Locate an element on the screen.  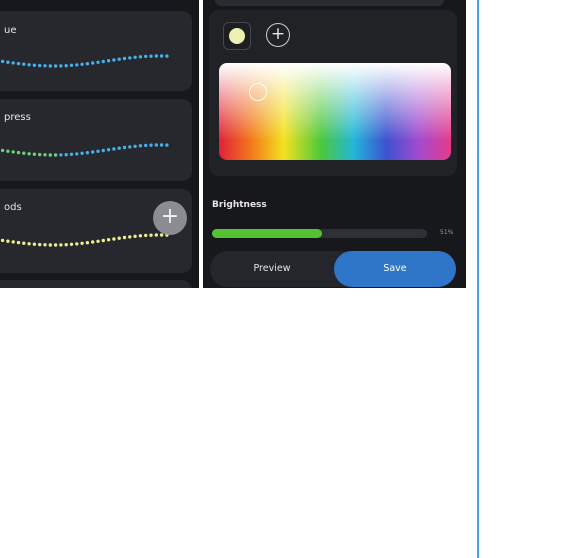
color-picker-card: + is located at coordinates (333, 93).